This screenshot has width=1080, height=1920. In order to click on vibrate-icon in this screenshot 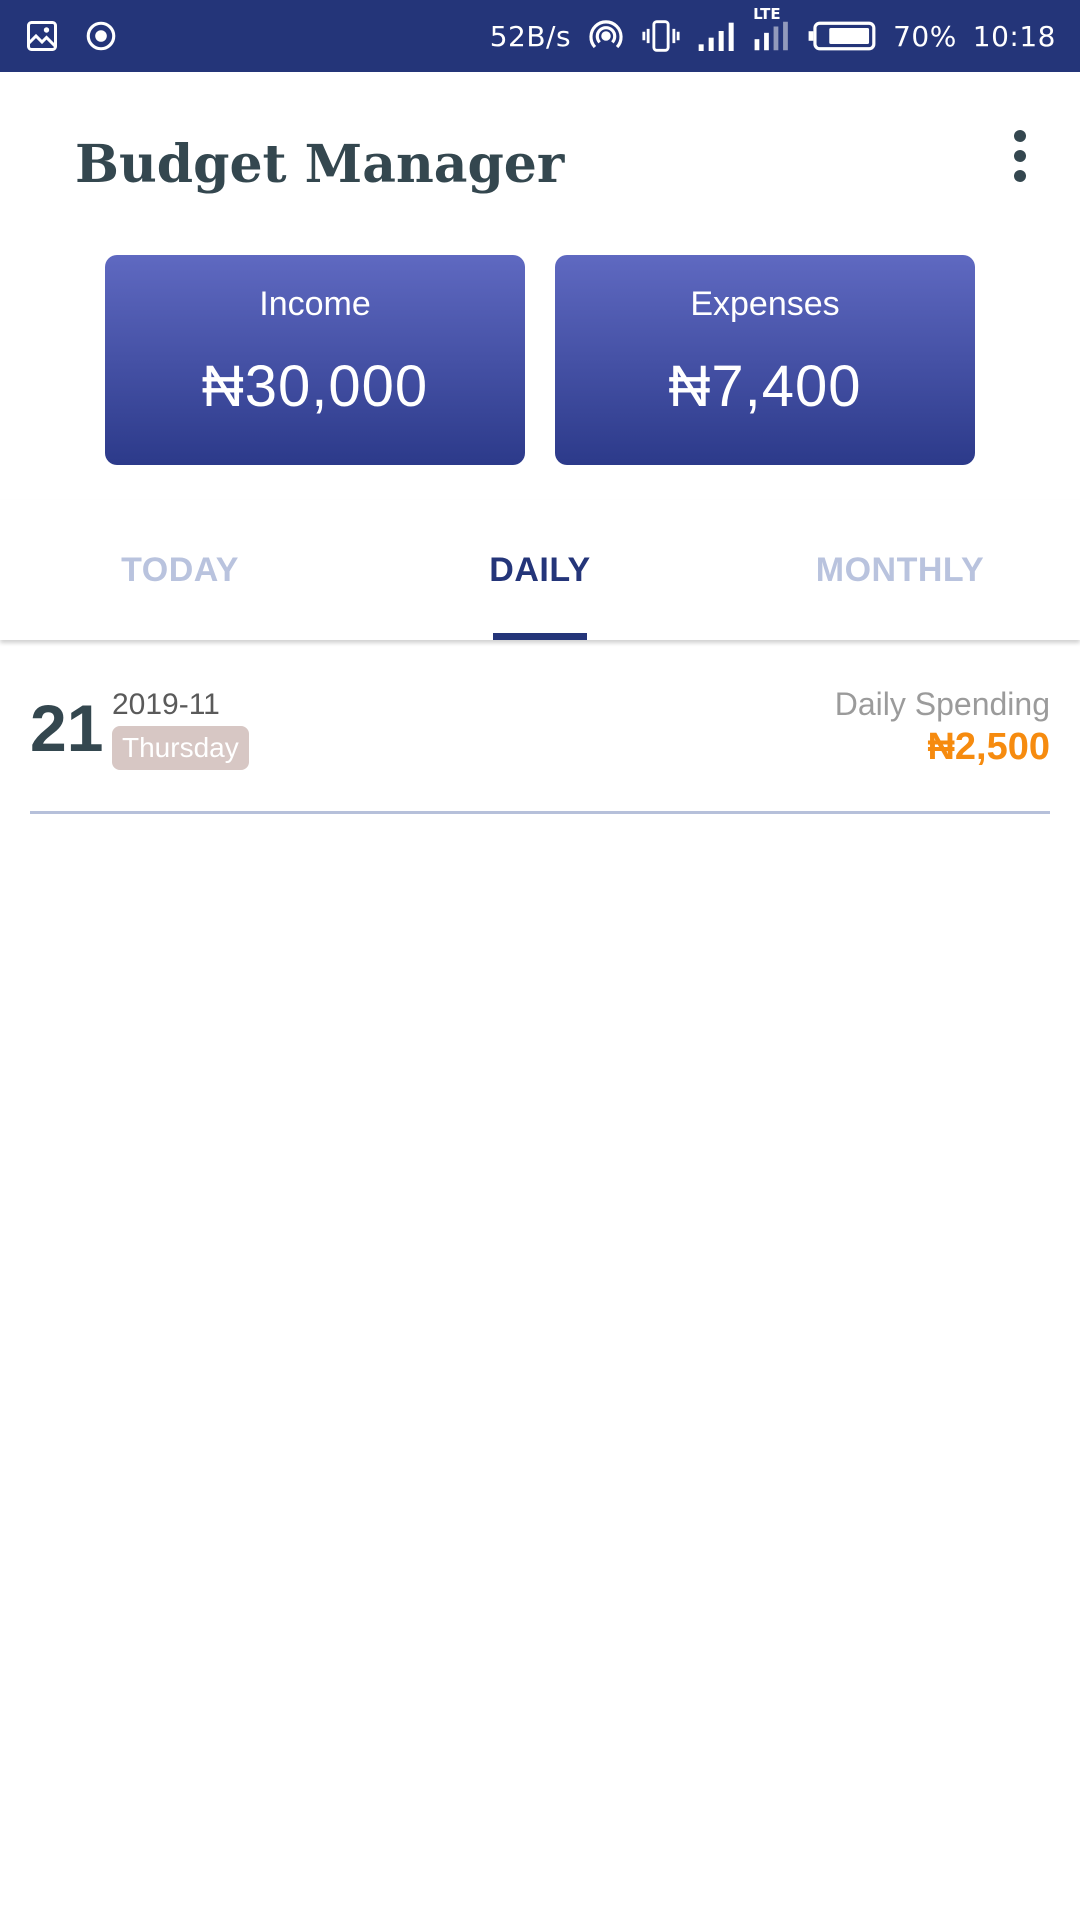, I will do `click(661, 36)`.